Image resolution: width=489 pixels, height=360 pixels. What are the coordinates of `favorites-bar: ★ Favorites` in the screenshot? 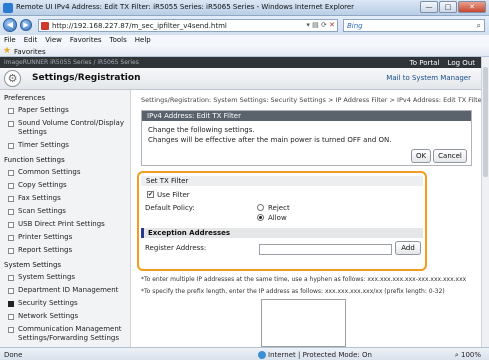 It's located at (244, 51).